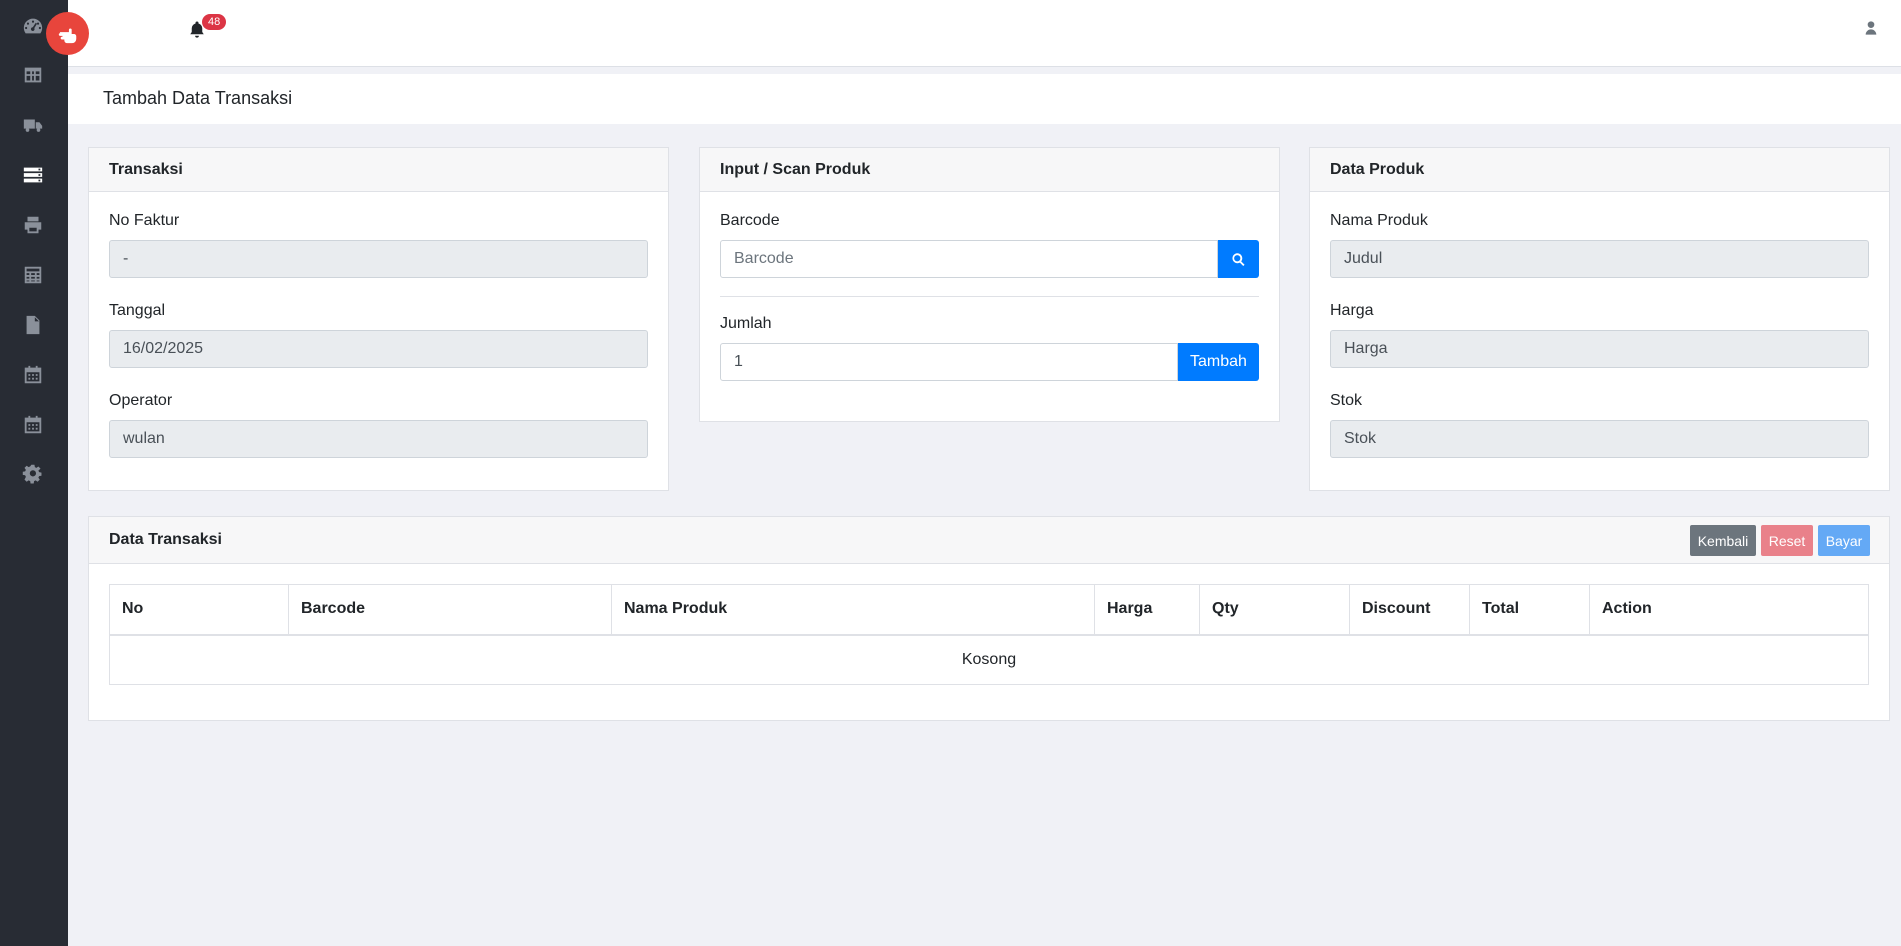 The height and width of the screenshot is (946, 1901). I want to click on input-scan-card-title: Input / Scan Produk, so click(989, 170).